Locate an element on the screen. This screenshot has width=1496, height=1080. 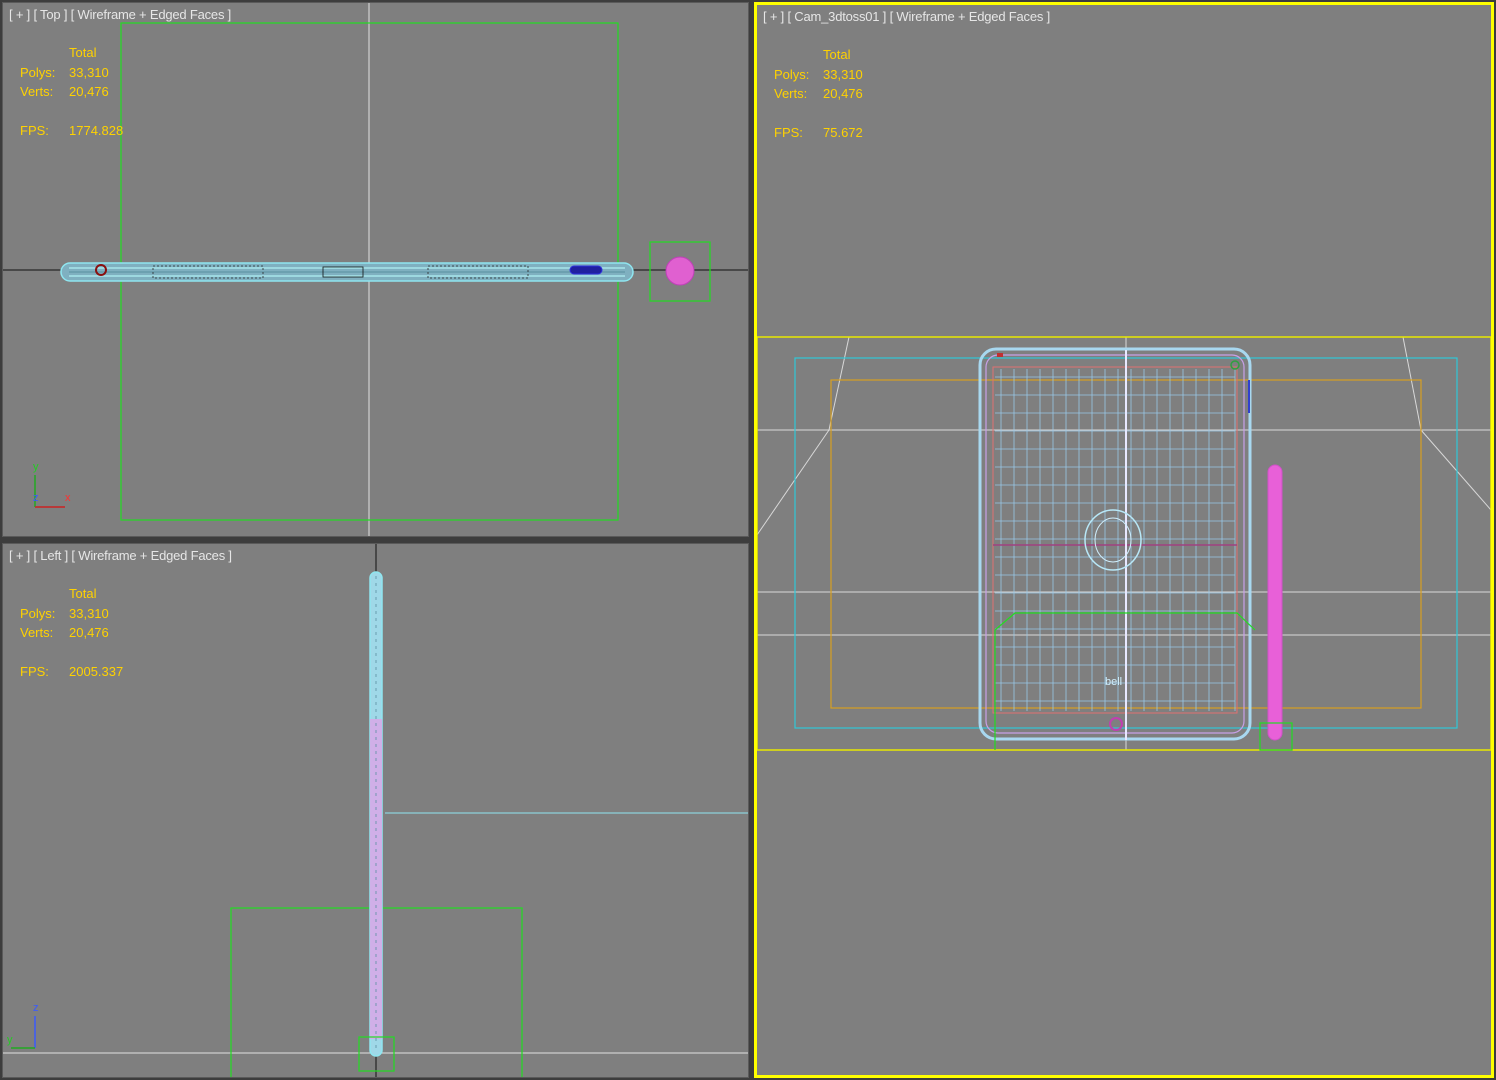
viewport-menu-view: [ Cam_3dtoss01 ] is located at coordinates (836, 16).